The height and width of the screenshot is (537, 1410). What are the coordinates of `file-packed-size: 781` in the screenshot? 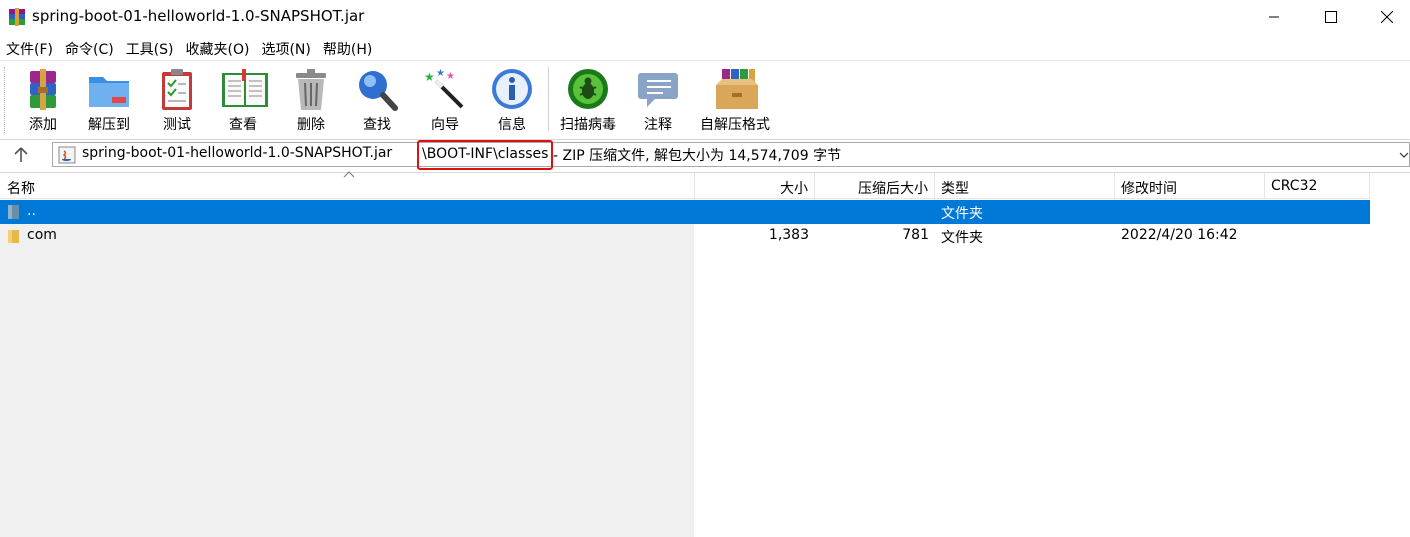 It's located at (915, 235).